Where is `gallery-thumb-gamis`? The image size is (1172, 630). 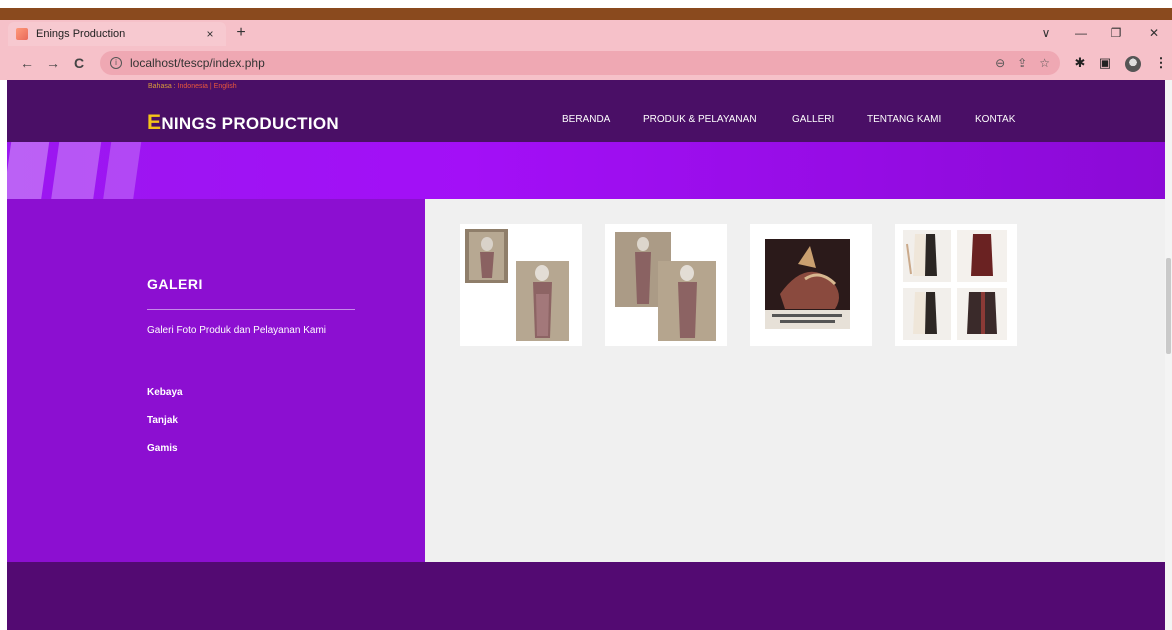
gallery-thumb-gamis is located at coordinates (956, 285).